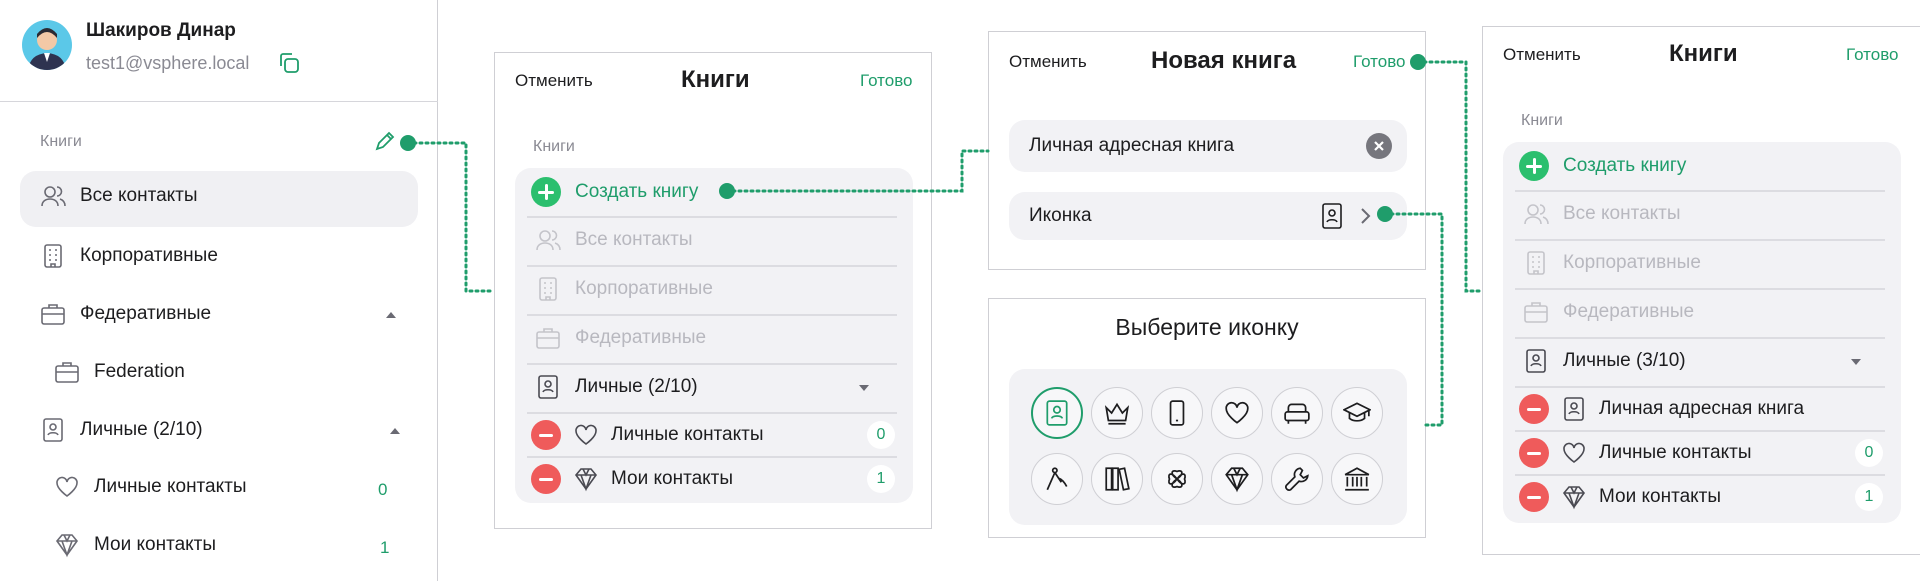 This screenshot has height=581, width=1920. Describe the element at coordinates (1413, 319) in the screenshot. I see `connector-icon-to-picker` at that location.